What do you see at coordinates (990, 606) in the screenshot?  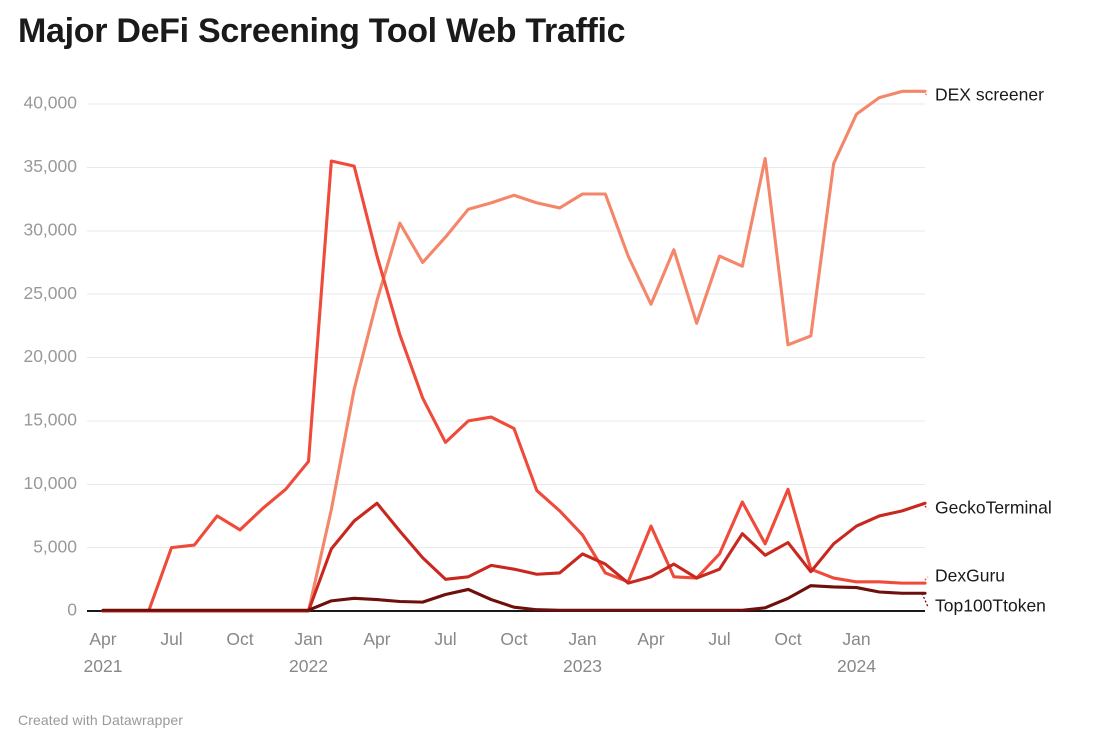 I see `series-label-top100ttoken: Top100Ttoken` at bounding box center [990, 606].